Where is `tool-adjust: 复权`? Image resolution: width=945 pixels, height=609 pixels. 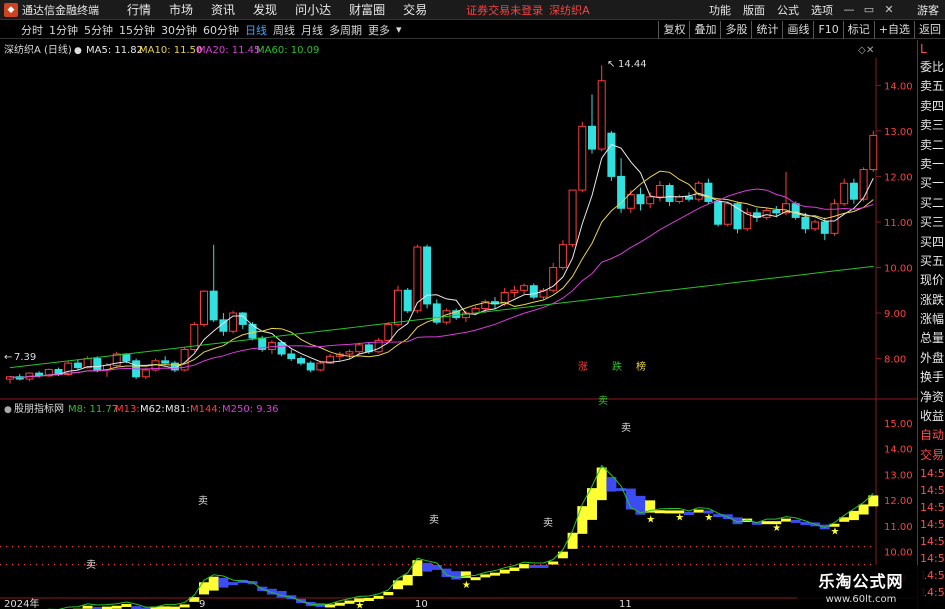
tool-adjust: 复权 is located at coordinates (673, 30).